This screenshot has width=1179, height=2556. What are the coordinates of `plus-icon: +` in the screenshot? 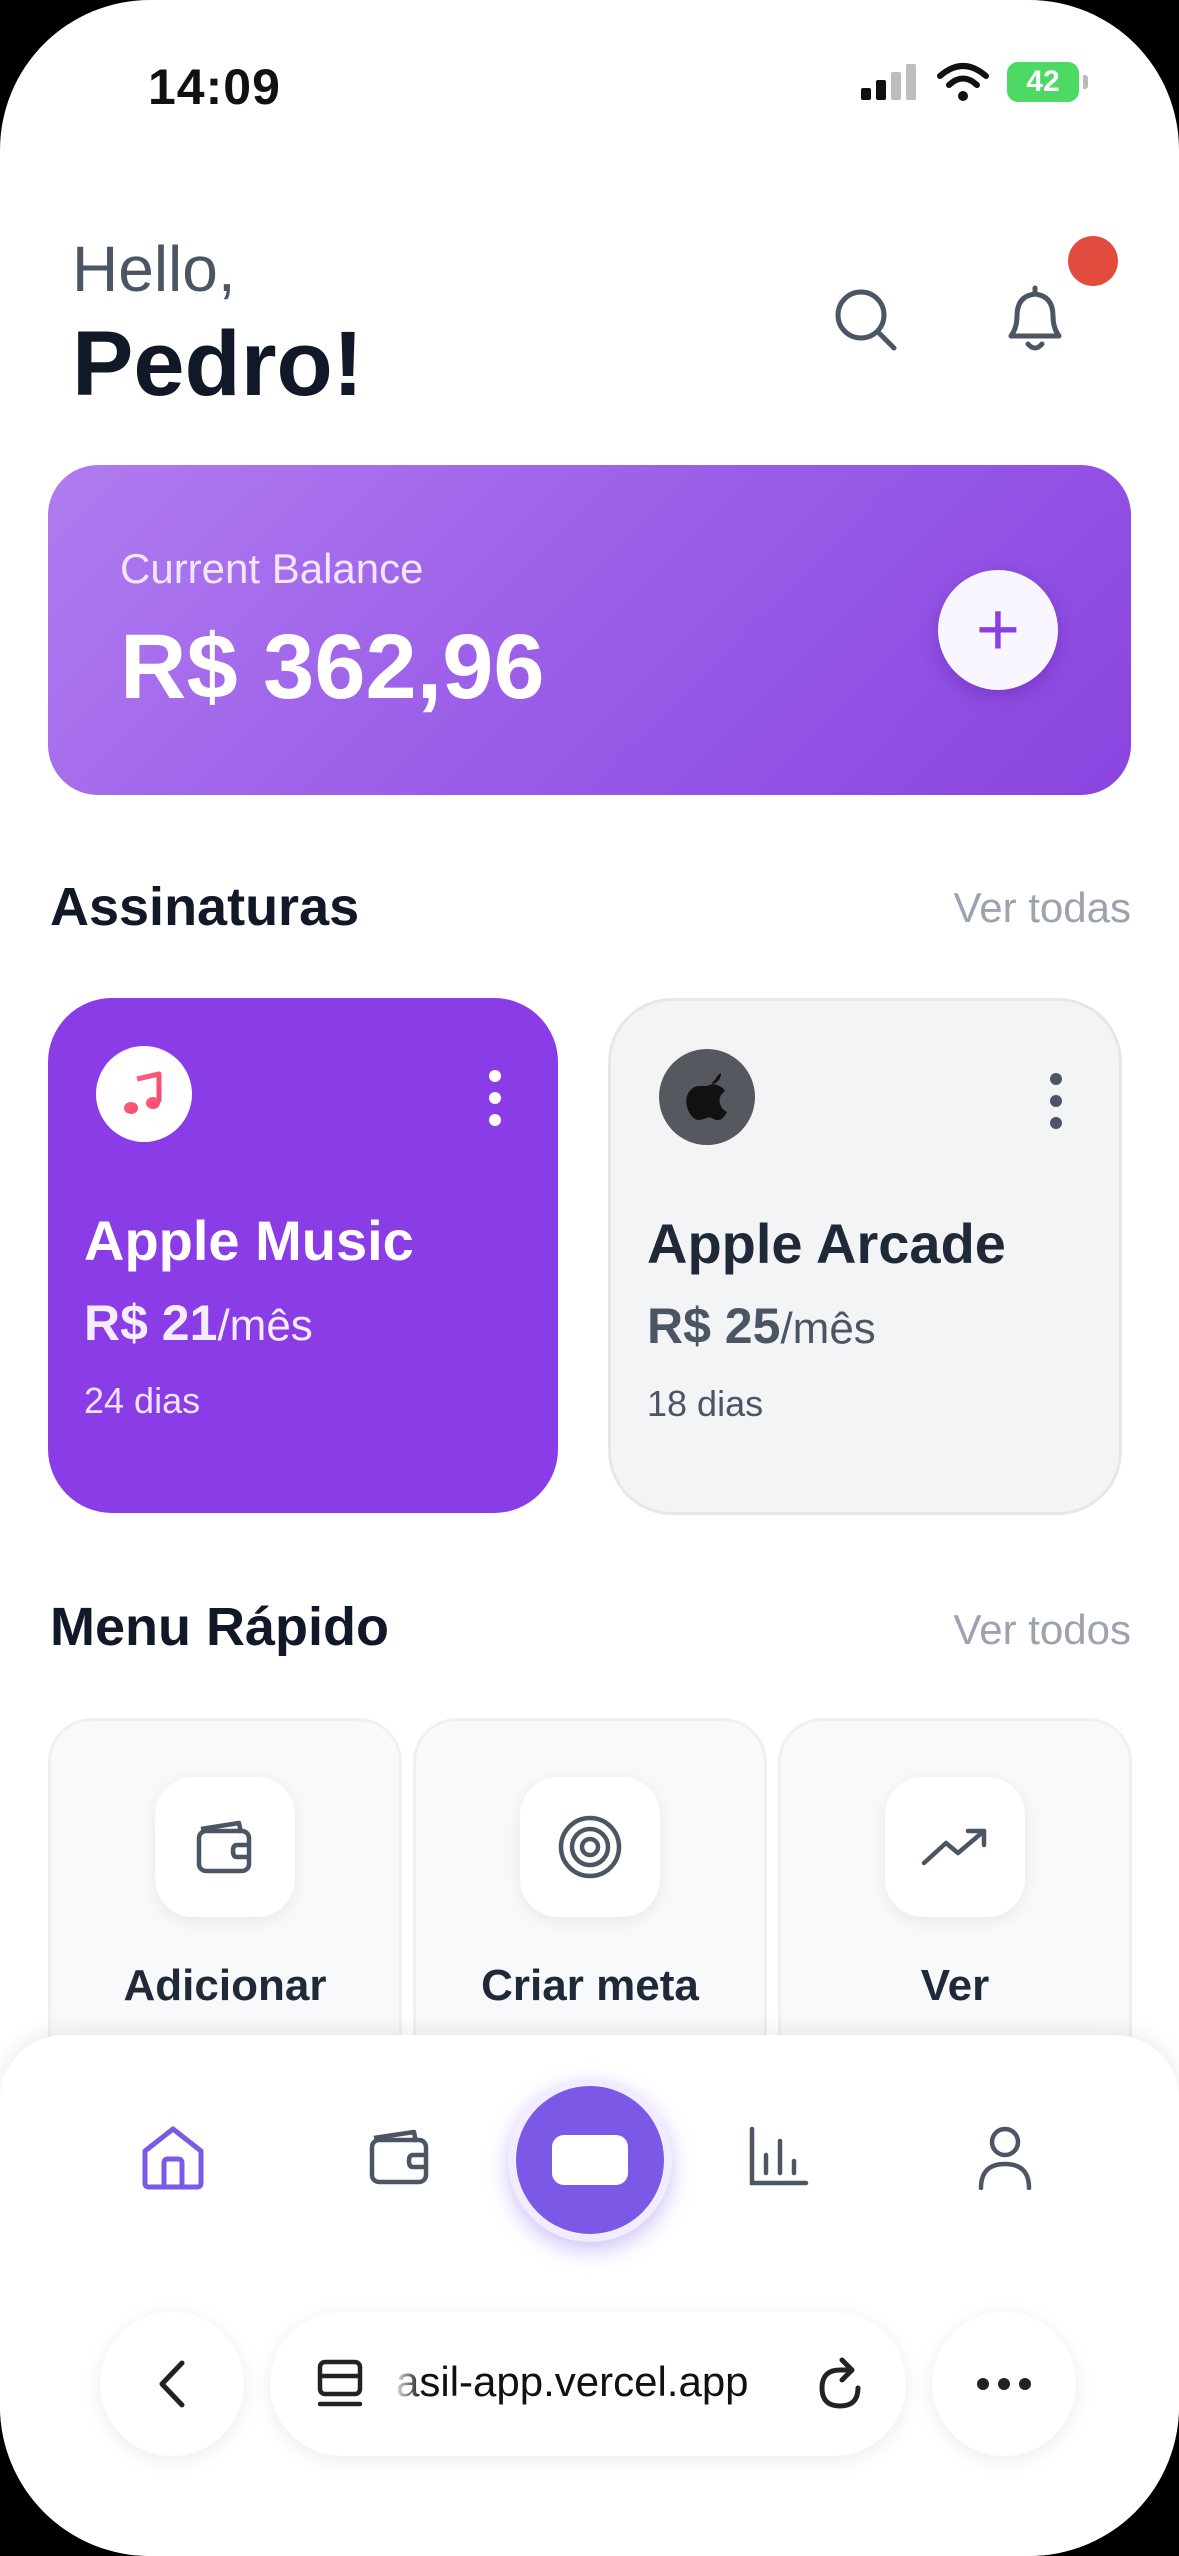 It's located at (998, 629).